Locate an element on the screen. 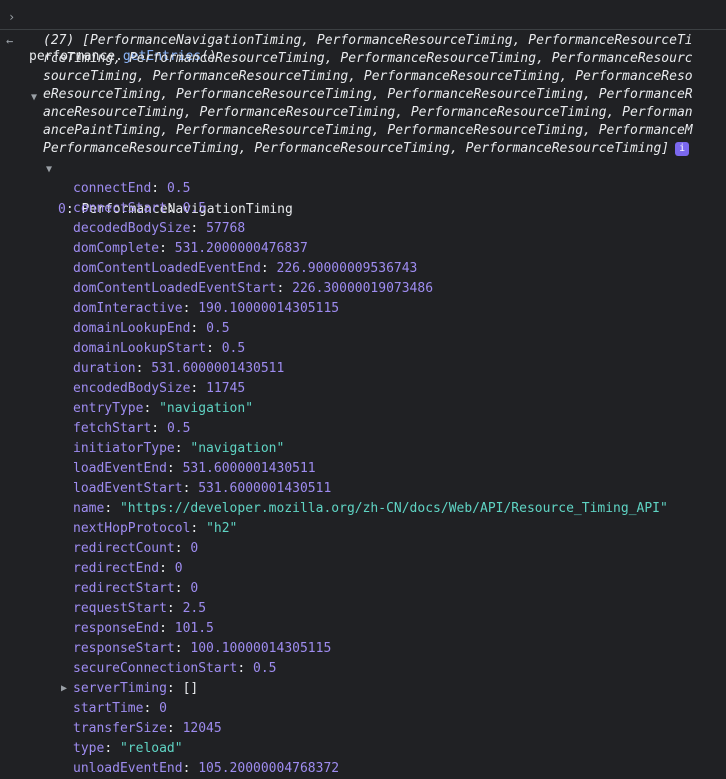 The width and height of the screenshot is (726, 779). property-key: domComplete is located at coordinates (116, 248).